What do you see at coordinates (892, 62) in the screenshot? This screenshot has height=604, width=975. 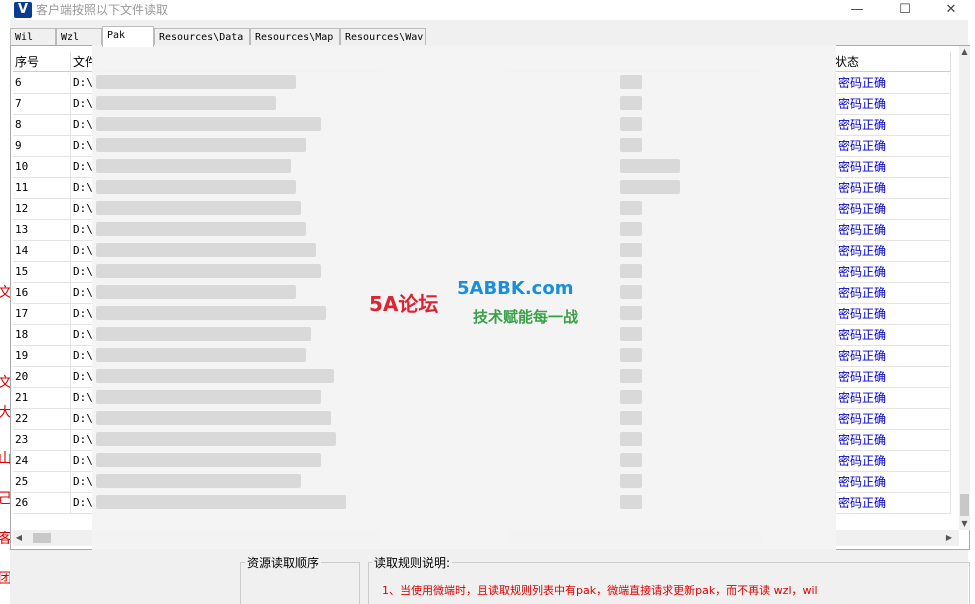 I see `column-header-status: 状态` at bounding box center [892, 62].